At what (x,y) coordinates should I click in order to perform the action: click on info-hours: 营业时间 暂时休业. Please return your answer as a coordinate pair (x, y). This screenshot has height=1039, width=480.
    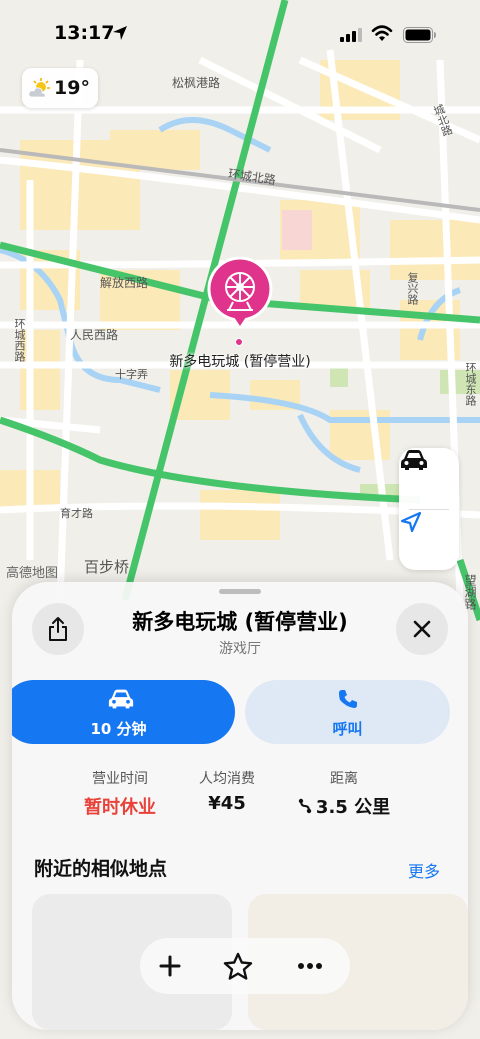
    Looking at the image, I should click on (120, 793).